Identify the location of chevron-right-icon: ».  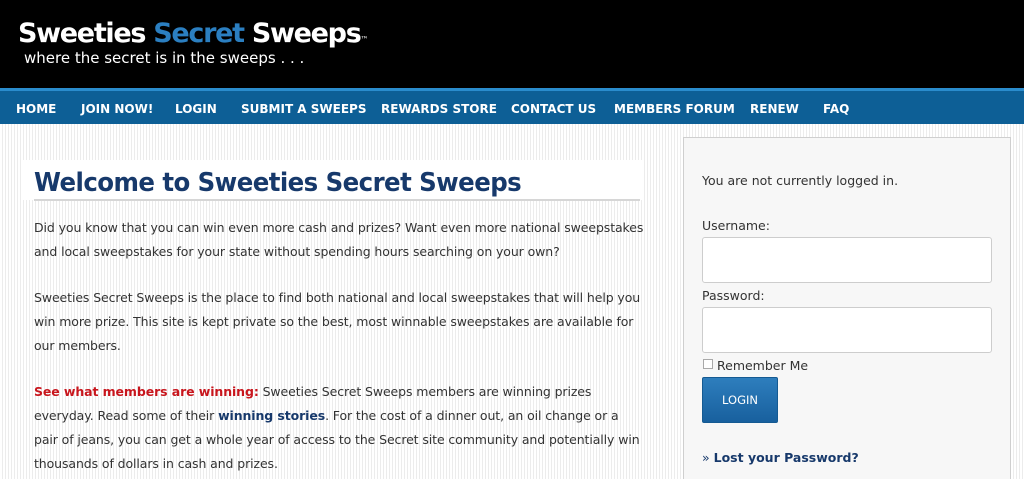
(708, 457).